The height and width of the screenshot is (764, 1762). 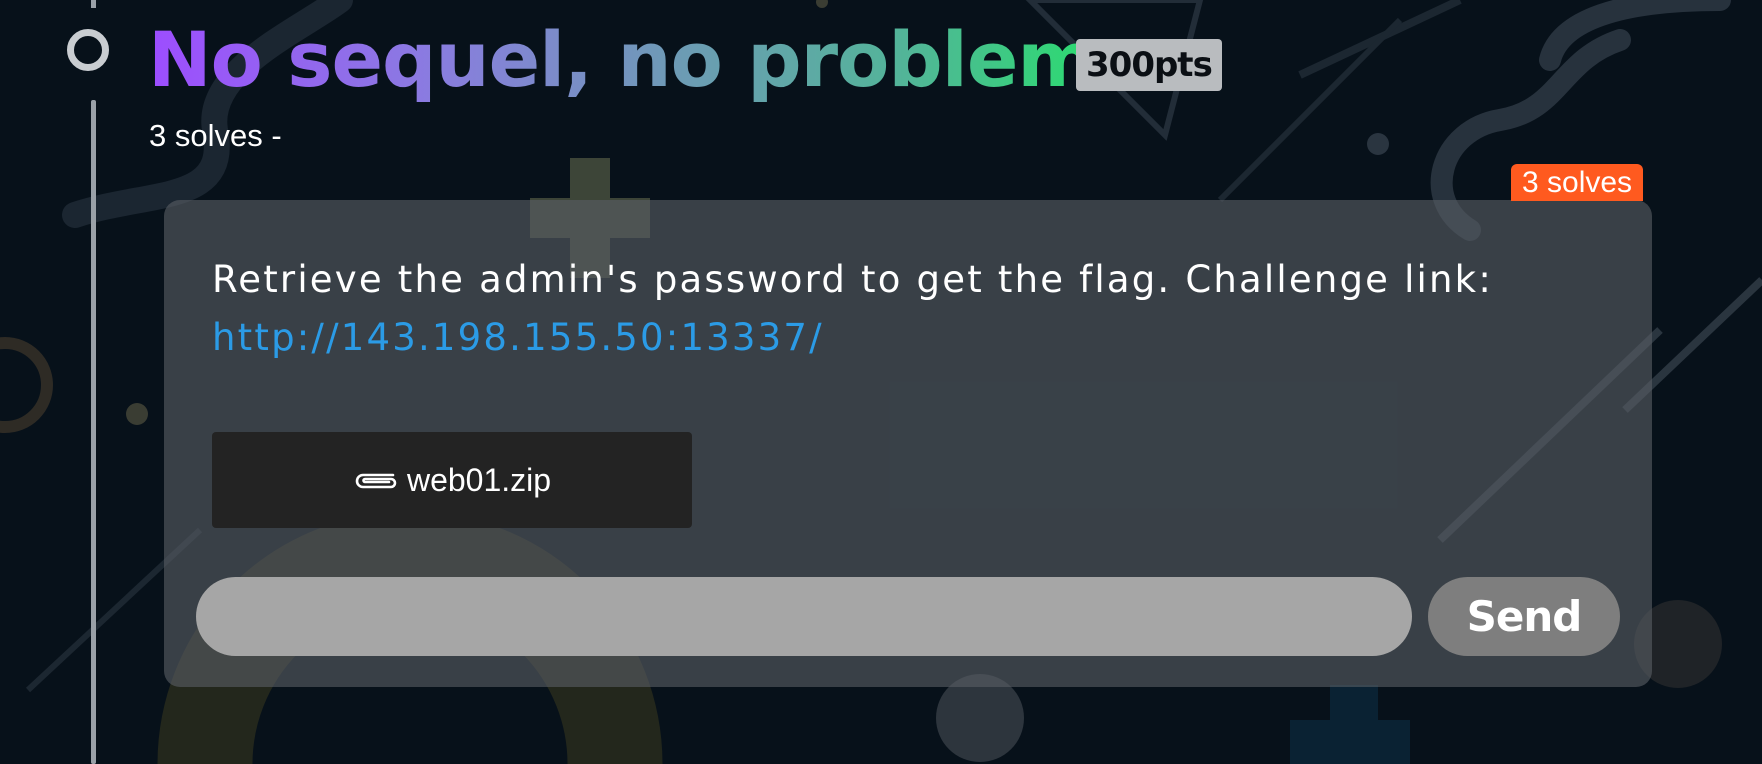 I want to click on points-badge: 300pts, so click(x=1149, y=65).